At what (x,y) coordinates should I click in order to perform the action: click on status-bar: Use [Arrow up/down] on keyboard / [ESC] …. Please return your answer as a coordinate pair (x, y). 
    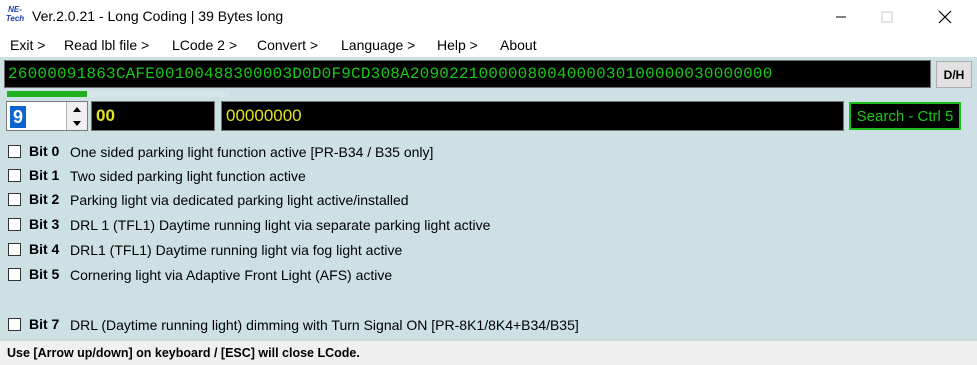
    Looking at the image, I should click on (488, 352).